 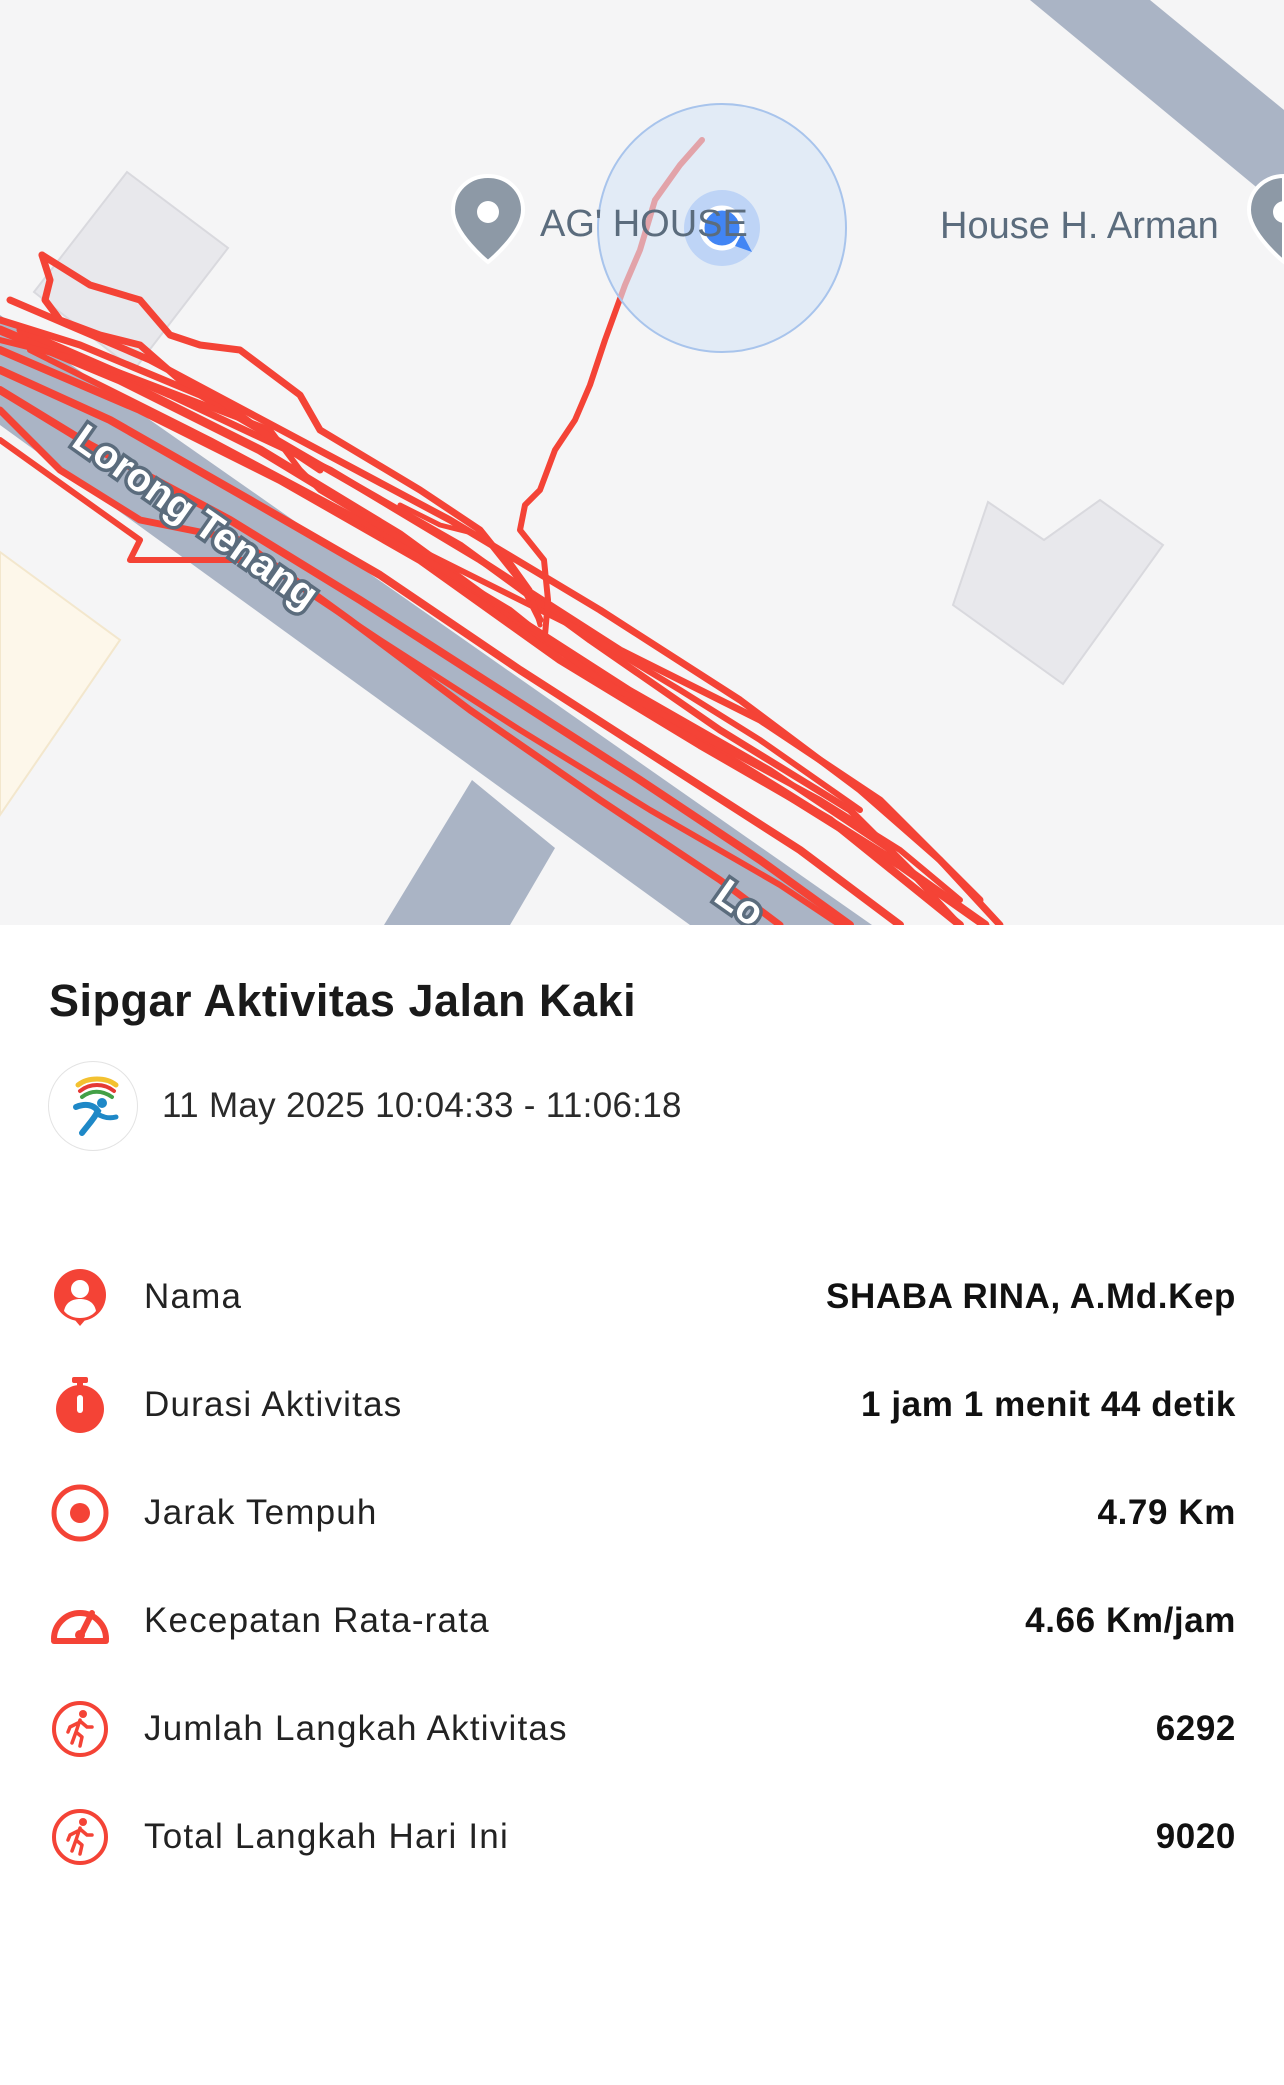 What do you see at coordinates (356, 1728) in the screenshot?
I see `stat-label: Jumlah Langkah Aktivitas` at bounding box center [356, 1728].